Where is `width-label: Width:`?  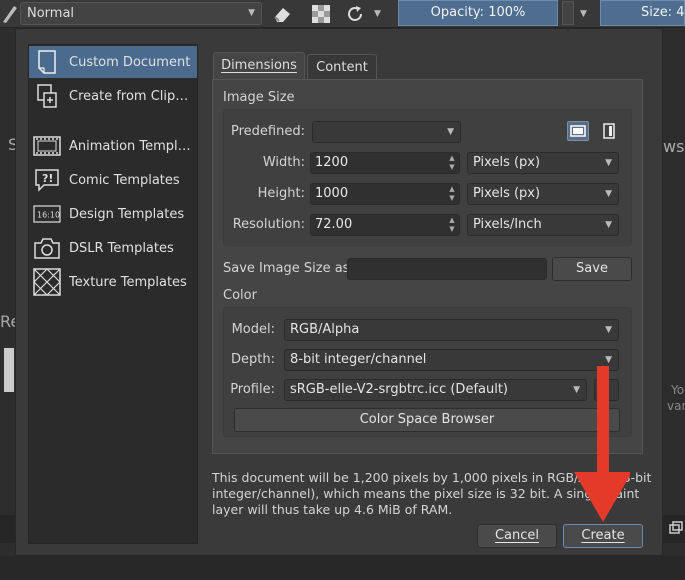
width-label: Width: is located at coordinates (283, 162).